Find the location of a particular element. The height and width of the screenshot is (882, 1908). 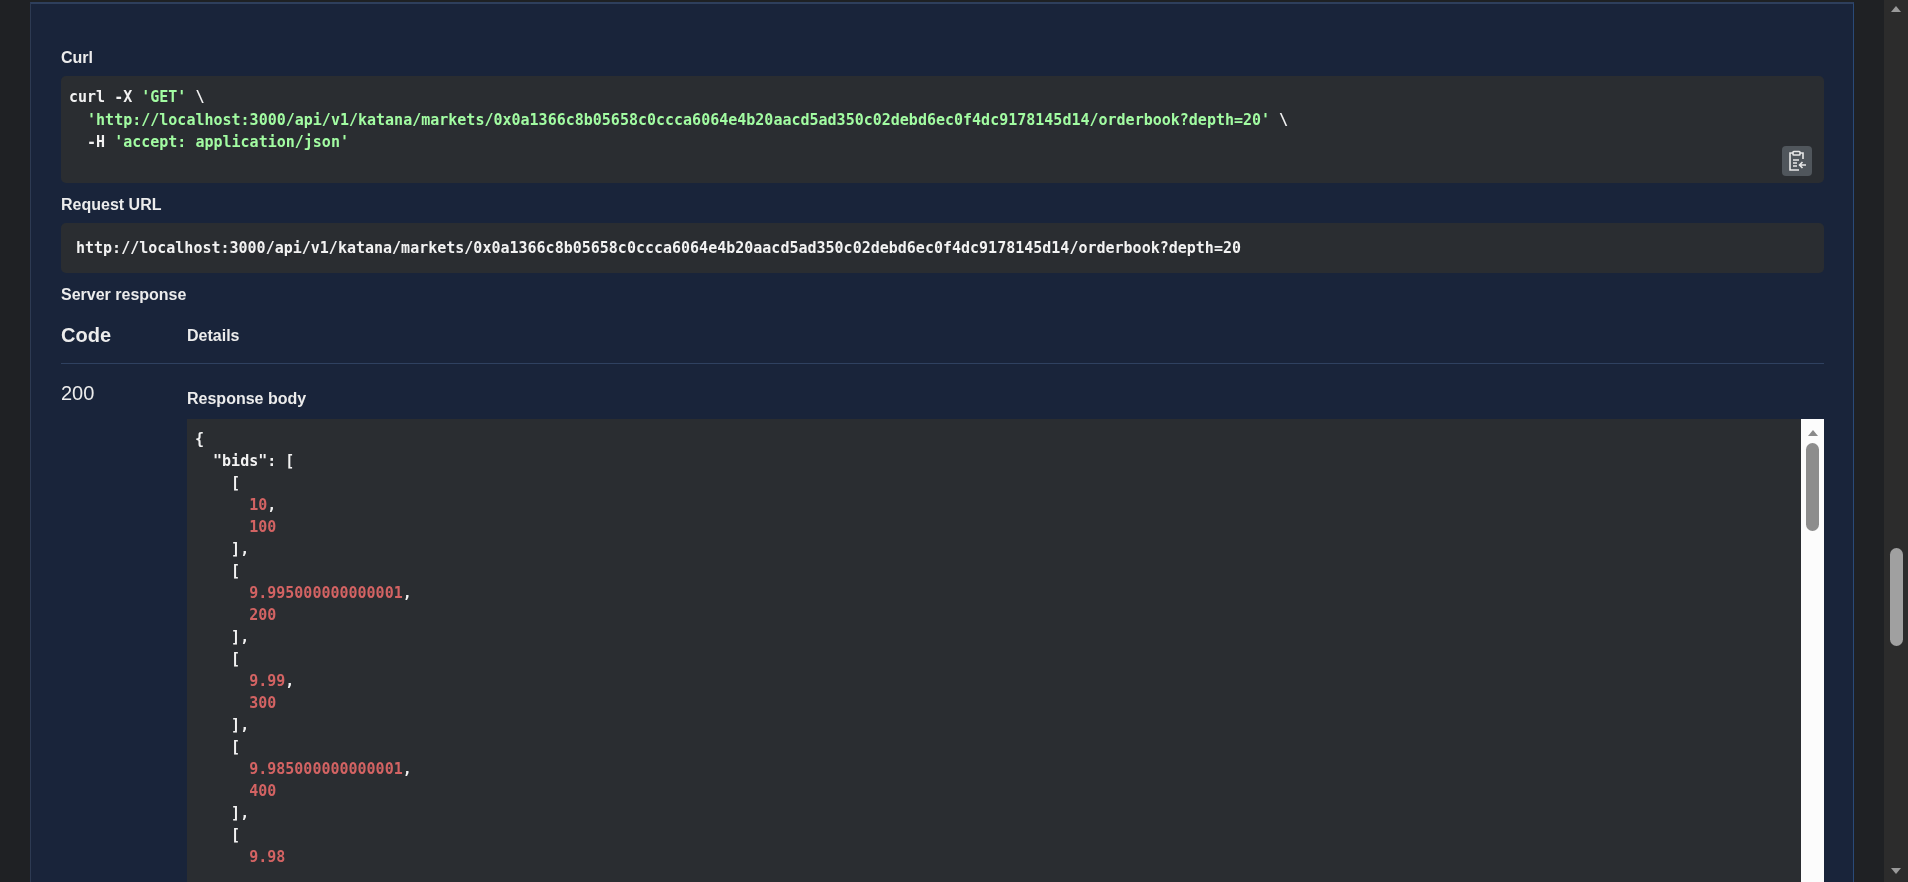

code-line: 200 is located at coordinates (262, 615).